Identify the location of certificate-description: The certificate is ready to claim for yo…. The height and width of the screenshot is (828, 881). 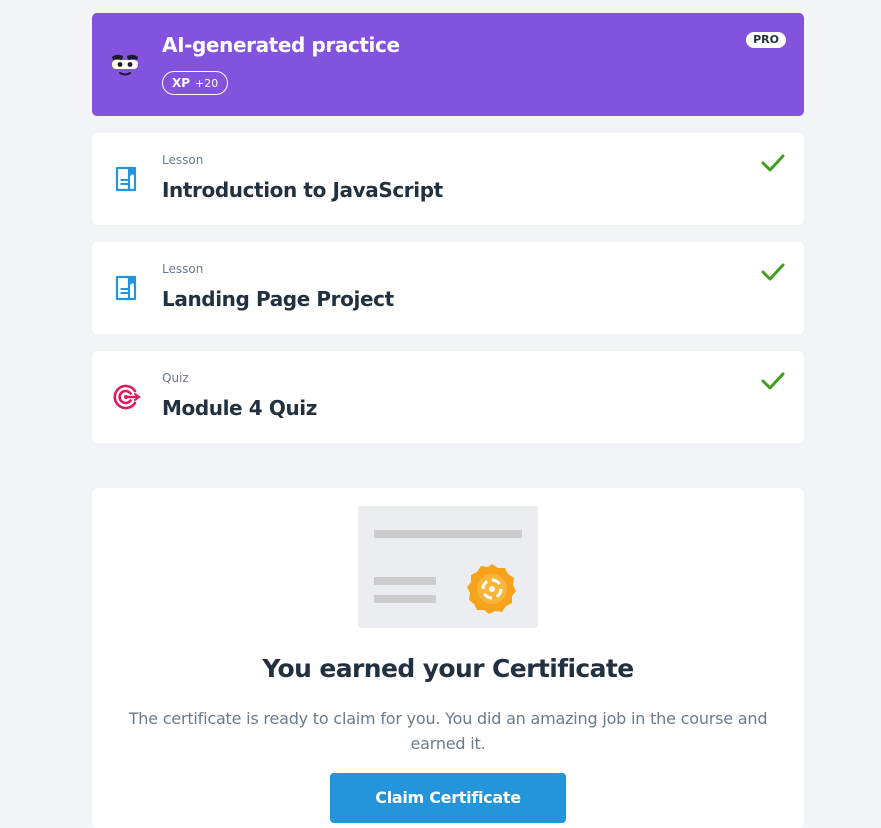
(448, 731).